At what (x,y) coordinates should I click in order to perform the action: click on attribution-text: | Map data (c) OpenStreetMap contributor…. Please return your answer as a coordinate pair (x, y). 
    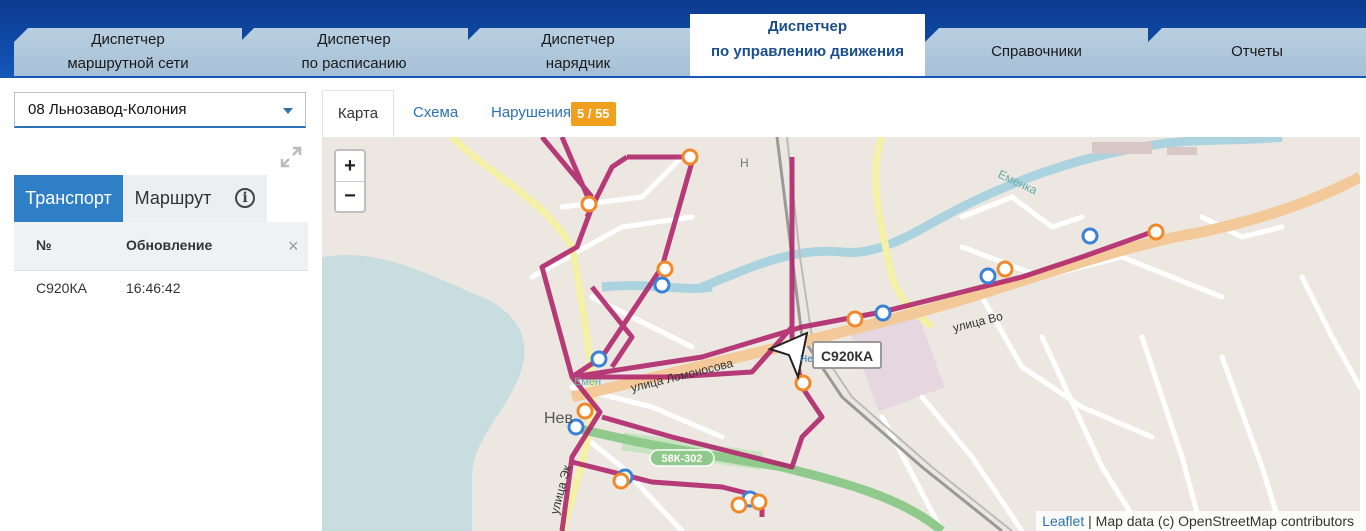
    Looking at the image, I should click on (1219, 521).